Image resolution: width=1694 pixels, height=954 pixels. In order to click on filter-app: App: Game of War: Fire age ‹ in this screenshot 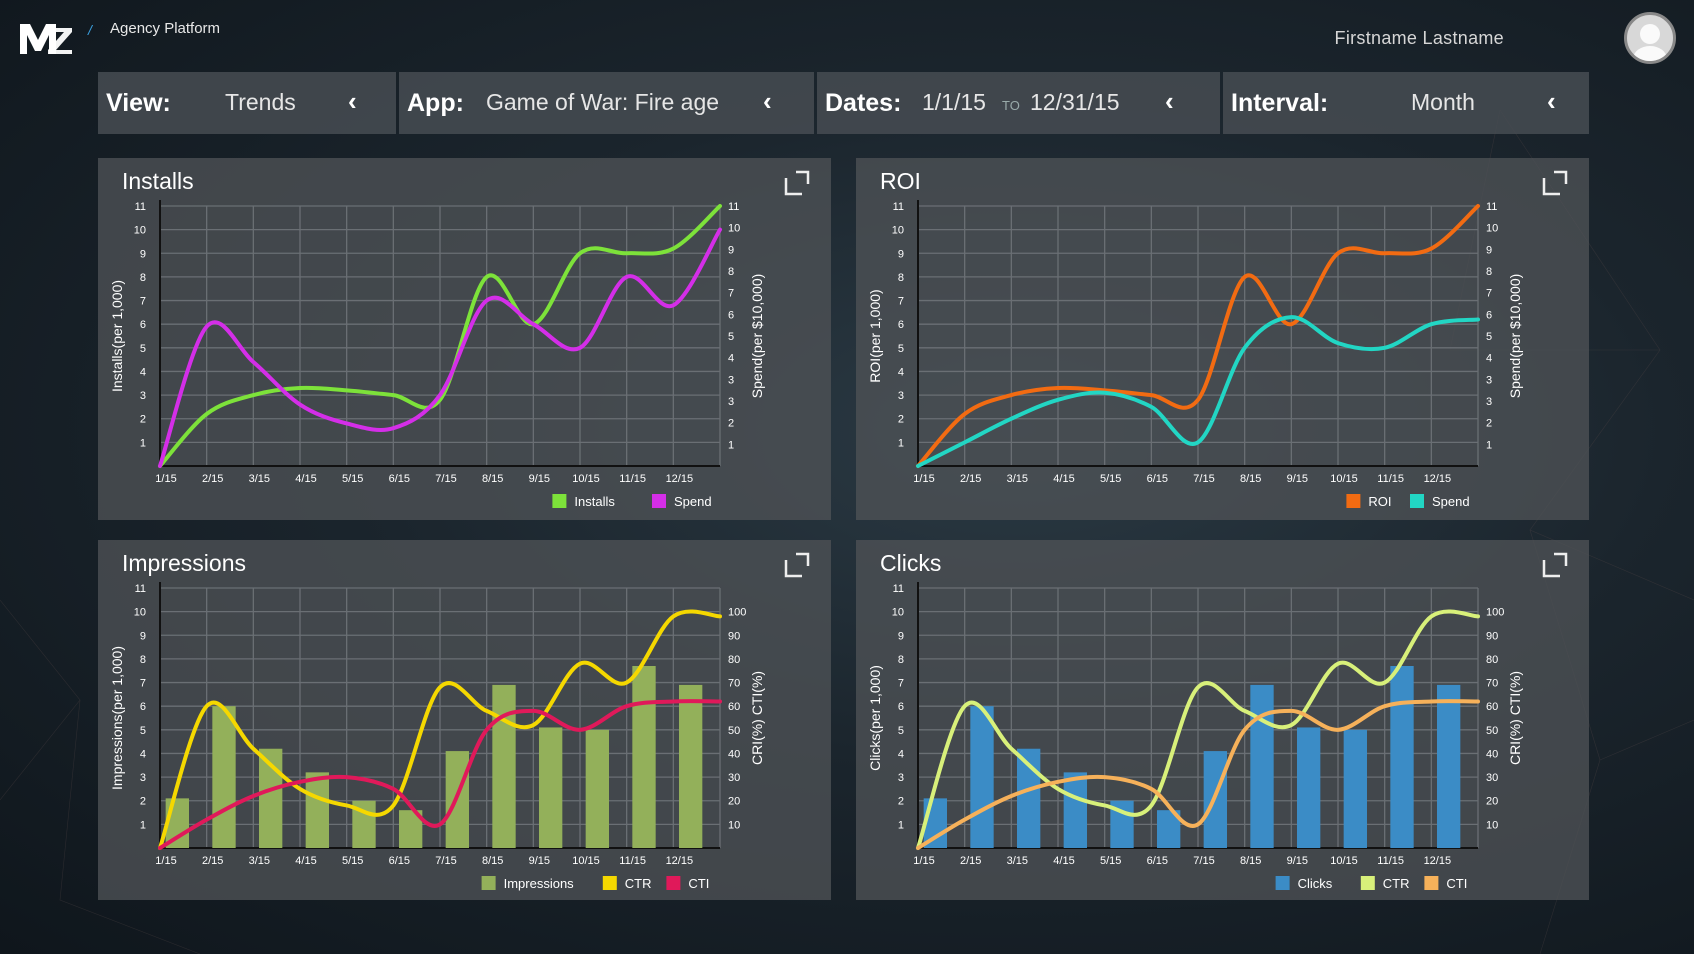, I will do `click(606, 103)`.